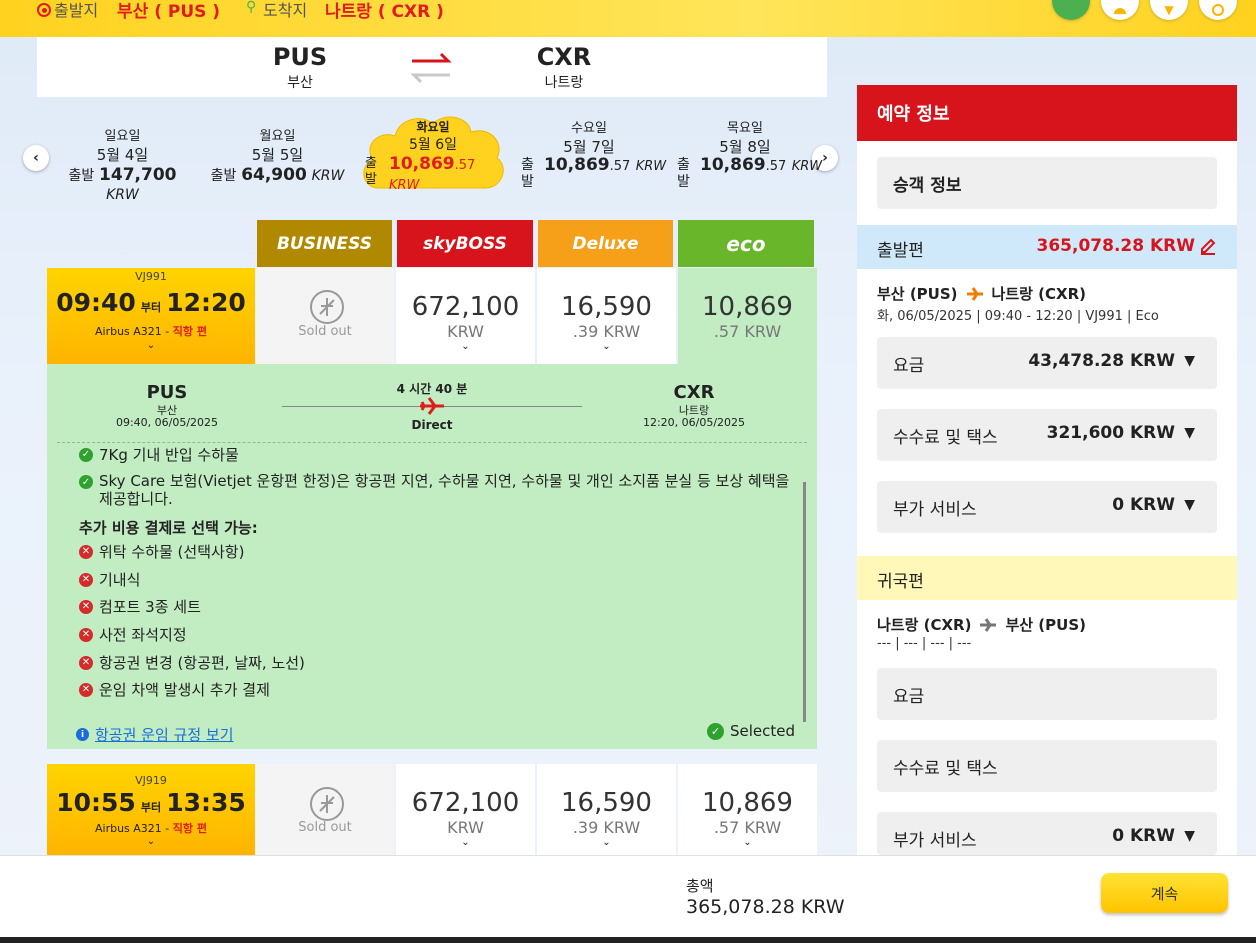 This screenshot has width=1256, height=943. I want to click on sold-out-icon, so click(327, 307).